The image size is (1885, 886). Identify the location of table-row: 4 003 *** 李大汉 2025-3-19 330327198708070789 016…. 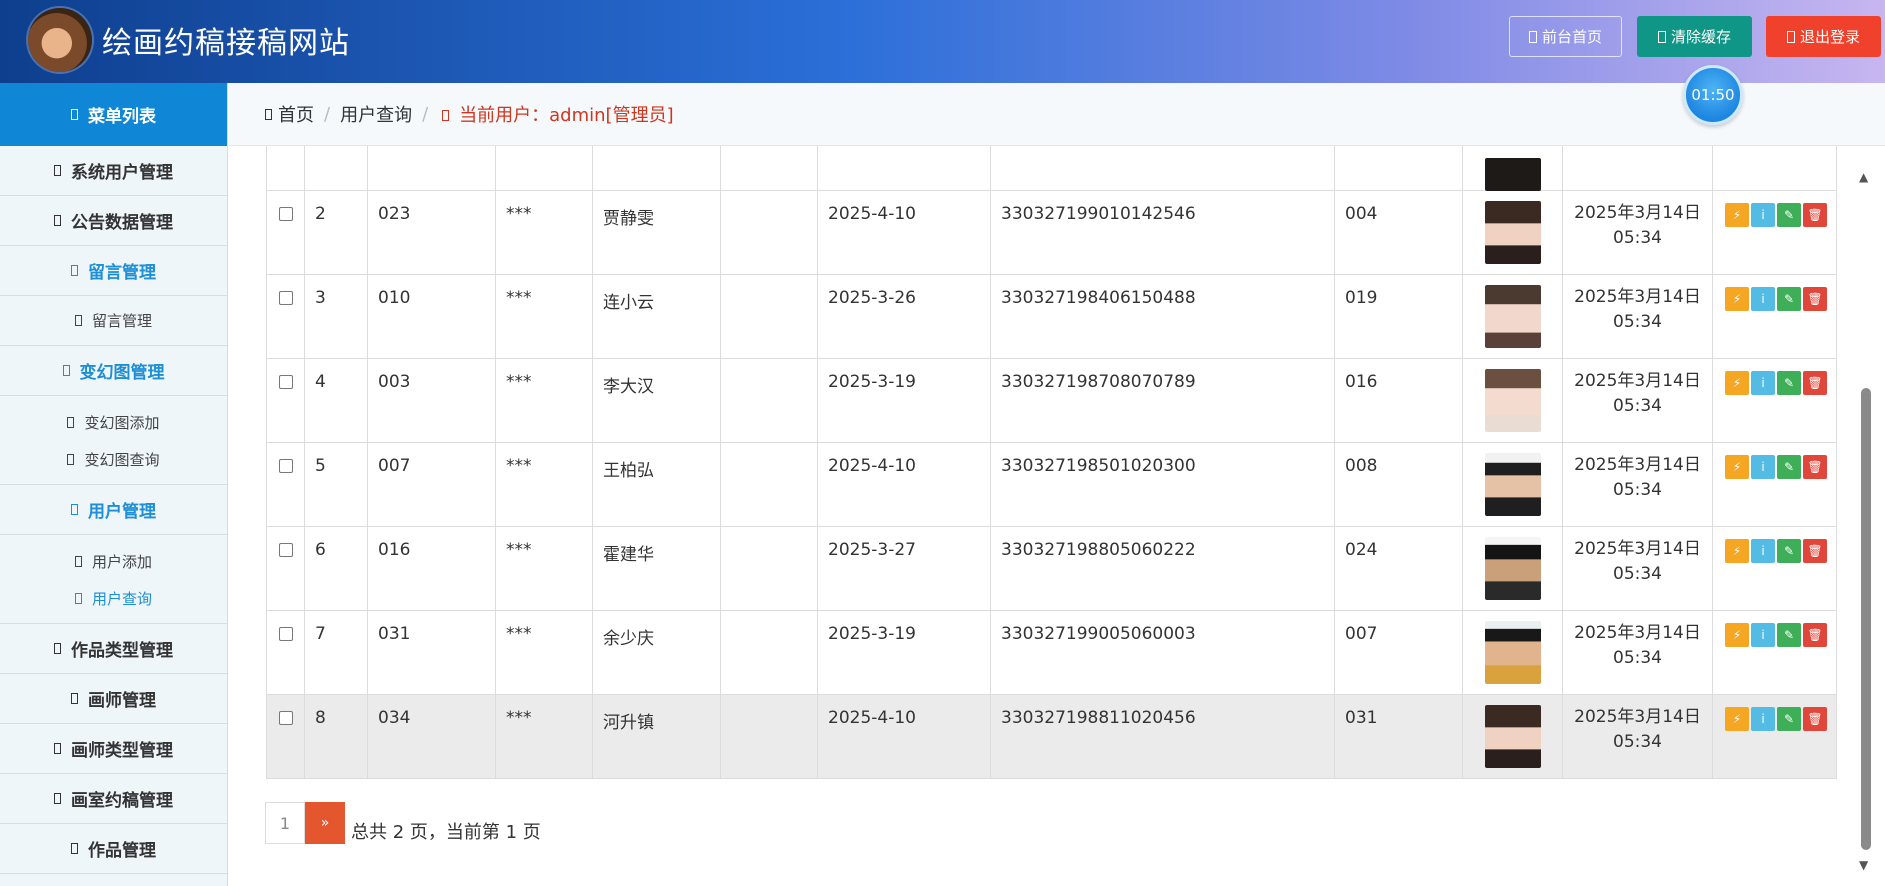
(1051, 401).